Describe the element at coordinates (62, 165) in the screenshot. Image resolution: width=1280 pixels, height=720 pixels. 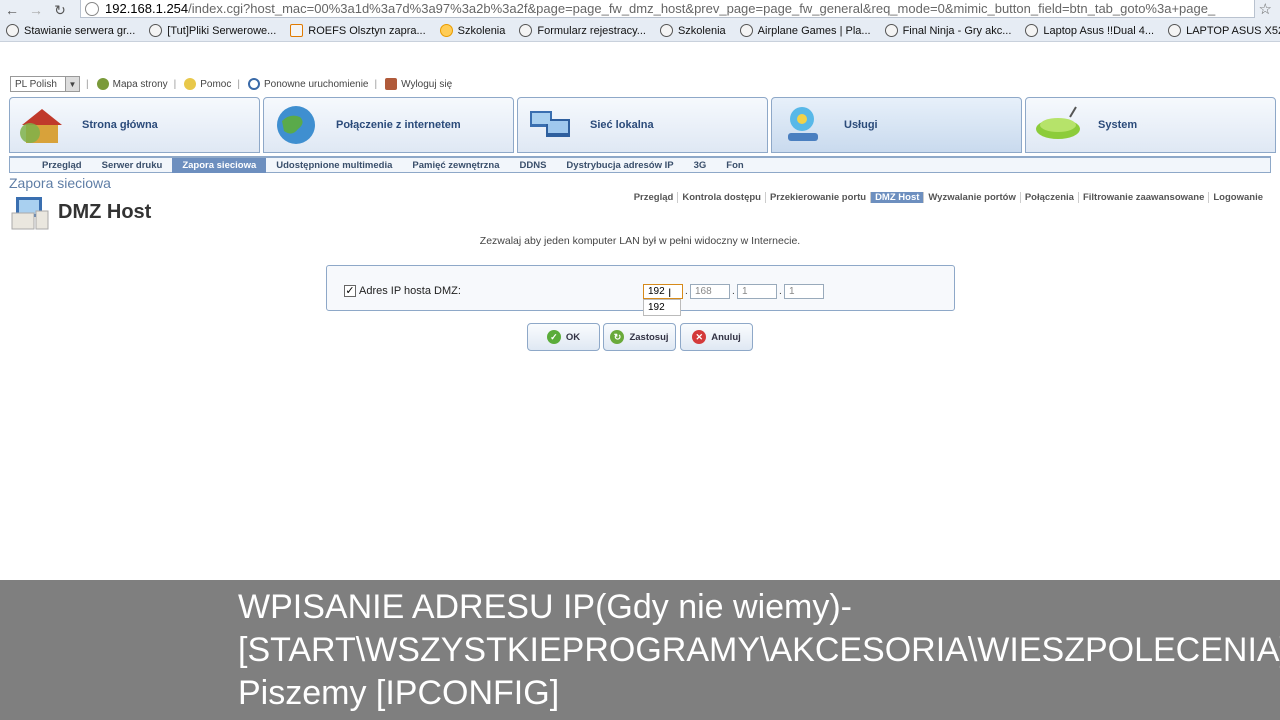
I see `subtab-overview: Przegląd` at that location.